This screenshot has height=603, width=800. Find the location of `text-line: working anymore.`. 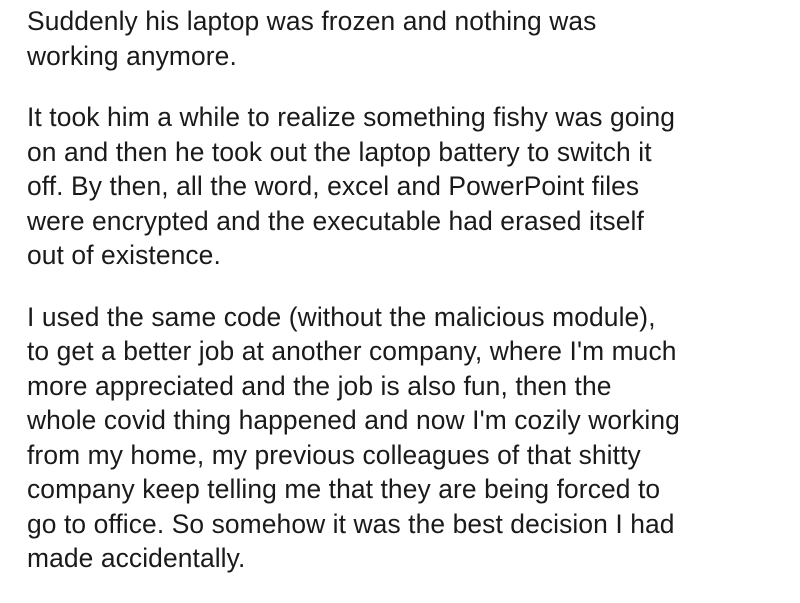

text-line: working anymore. is located at coordinates (132, 55).